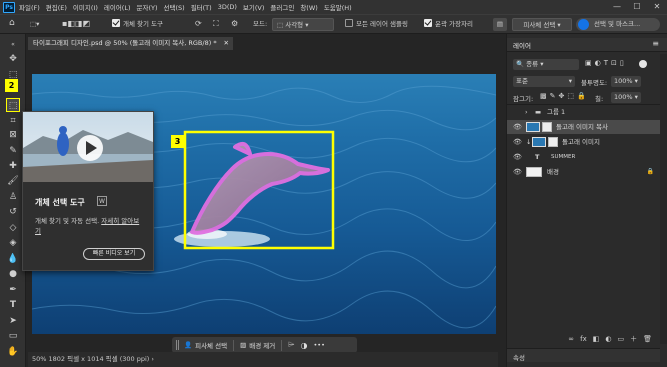 This screenshot has width=667, height=367. I want to click on chevron-right-icon: ›, so click(526, 112).